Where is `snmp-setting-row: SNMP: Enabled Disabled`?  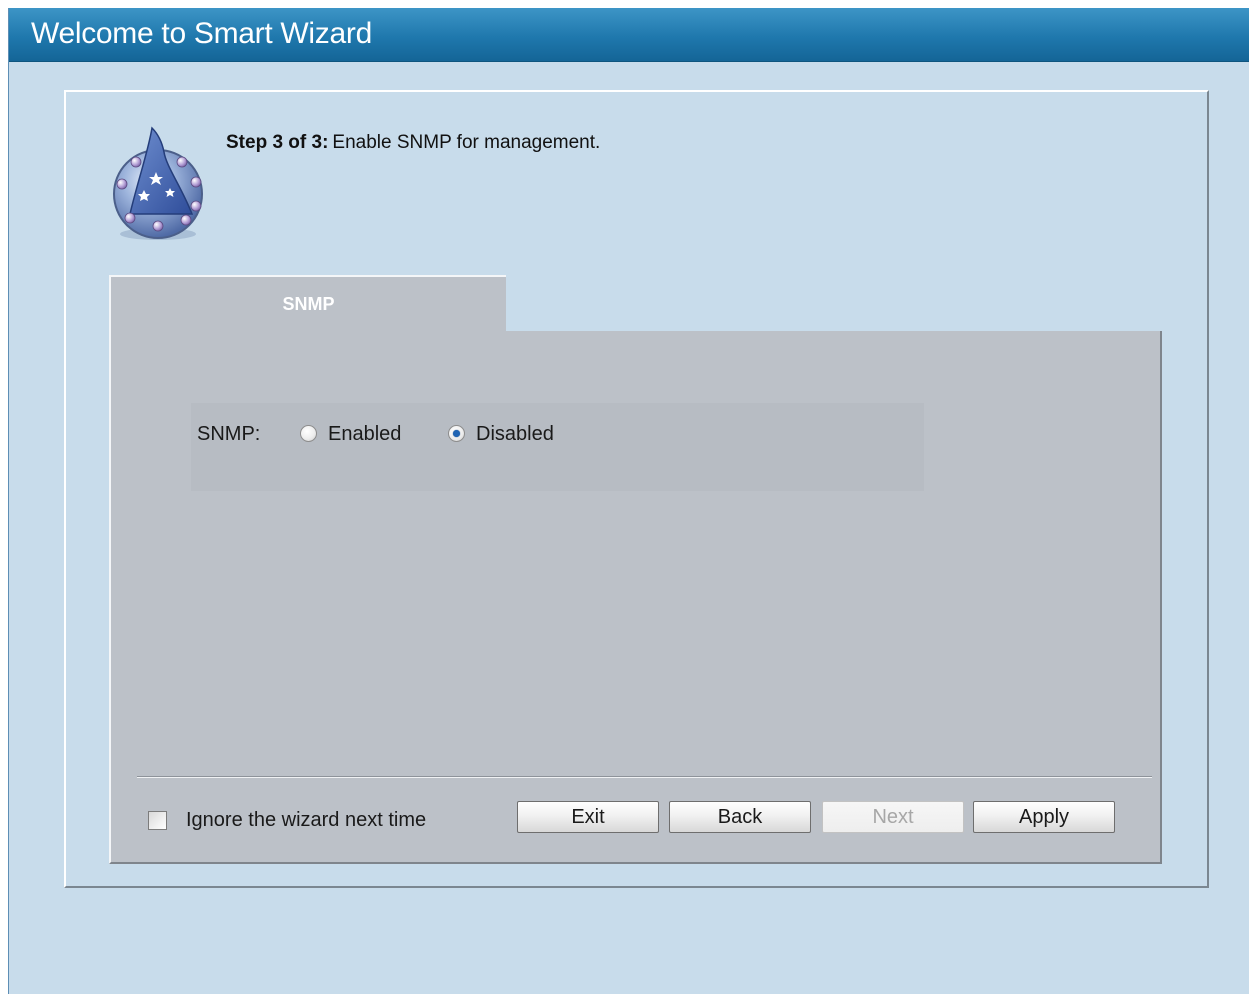
snmp-setting-row: SNMP: Enabled Disabled is located at coordinates (557, 447).